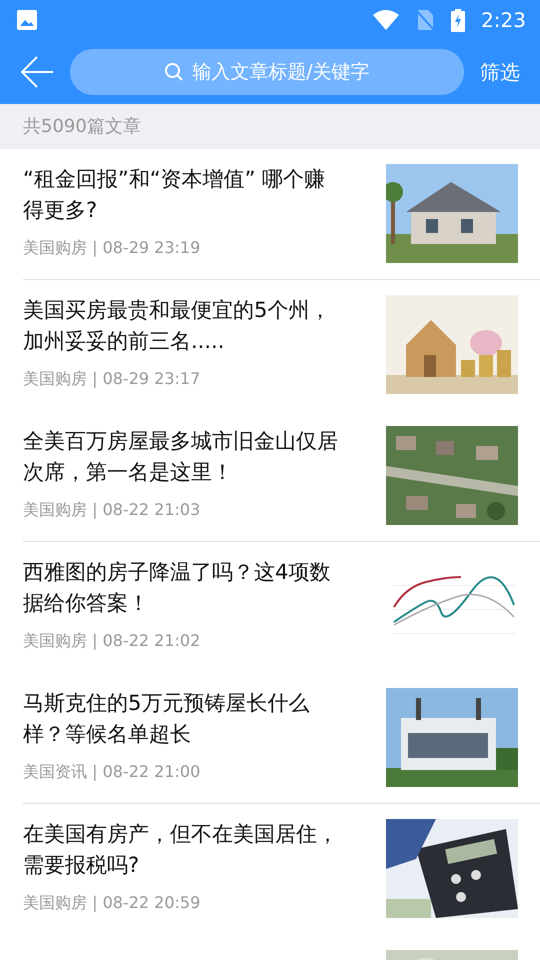 The image size is (540, 960). Describe the element at coordinates (458, 20) in the screenshot. I see `battery-charging-icon` at that location.